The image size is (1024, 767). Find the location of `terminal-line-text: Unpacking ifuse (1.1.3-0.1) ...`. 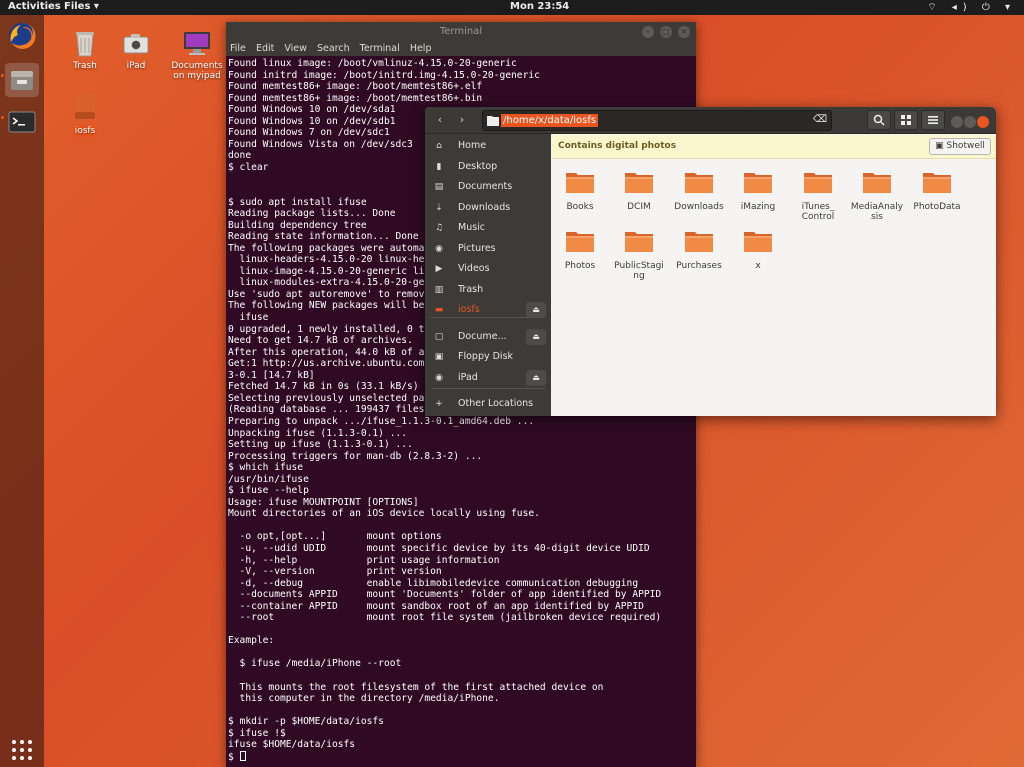

terminal-line-text: Unpacking ifuse (1.1.3-0.1) ... is located at coordinates (318, 433).